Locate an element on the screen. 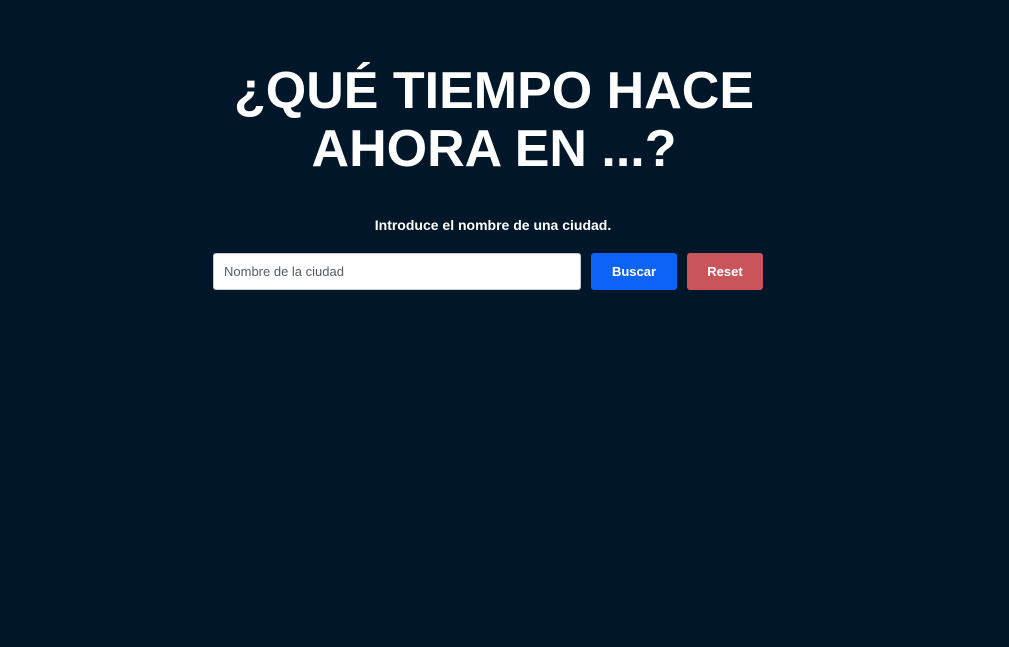 The height and width of the screenshot is (647, 1009). city-search-input is located at coordinates (397, 271).